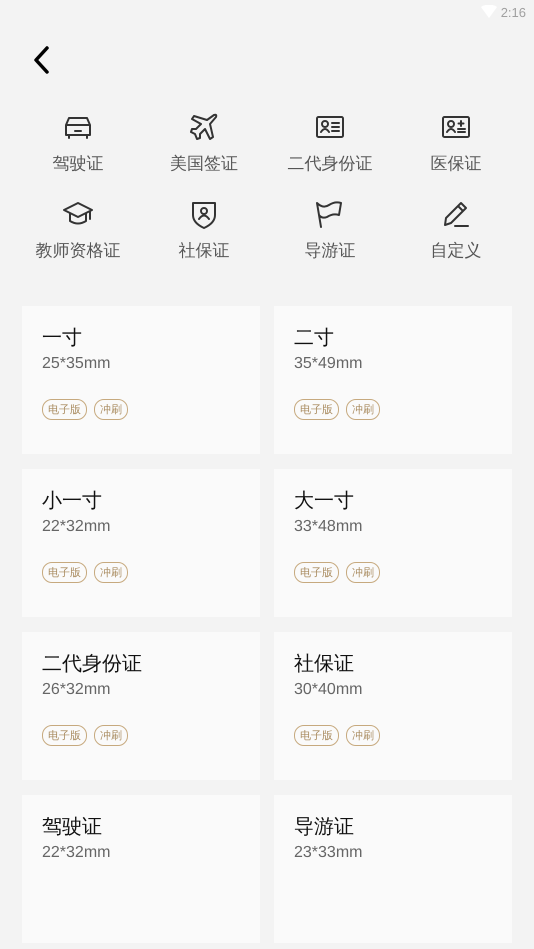 This screenshot has width=534, height=949. What do you see at coordinates (62, 337) in the screenshot?
I see `card-title: 一寸` at bounding box center [62, 337].